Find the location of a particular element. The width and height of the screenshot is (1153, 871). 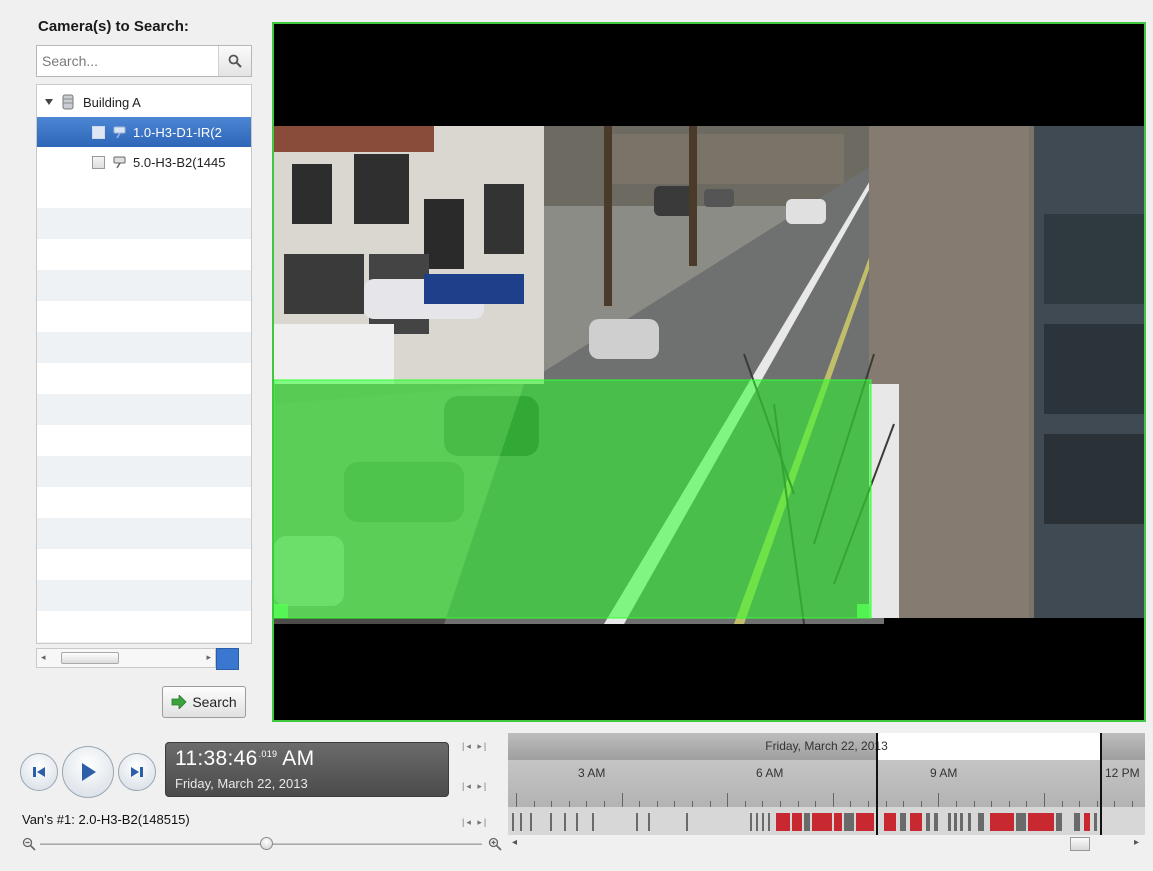

tree-group-building: Building A is located at coordinates (144, 102).